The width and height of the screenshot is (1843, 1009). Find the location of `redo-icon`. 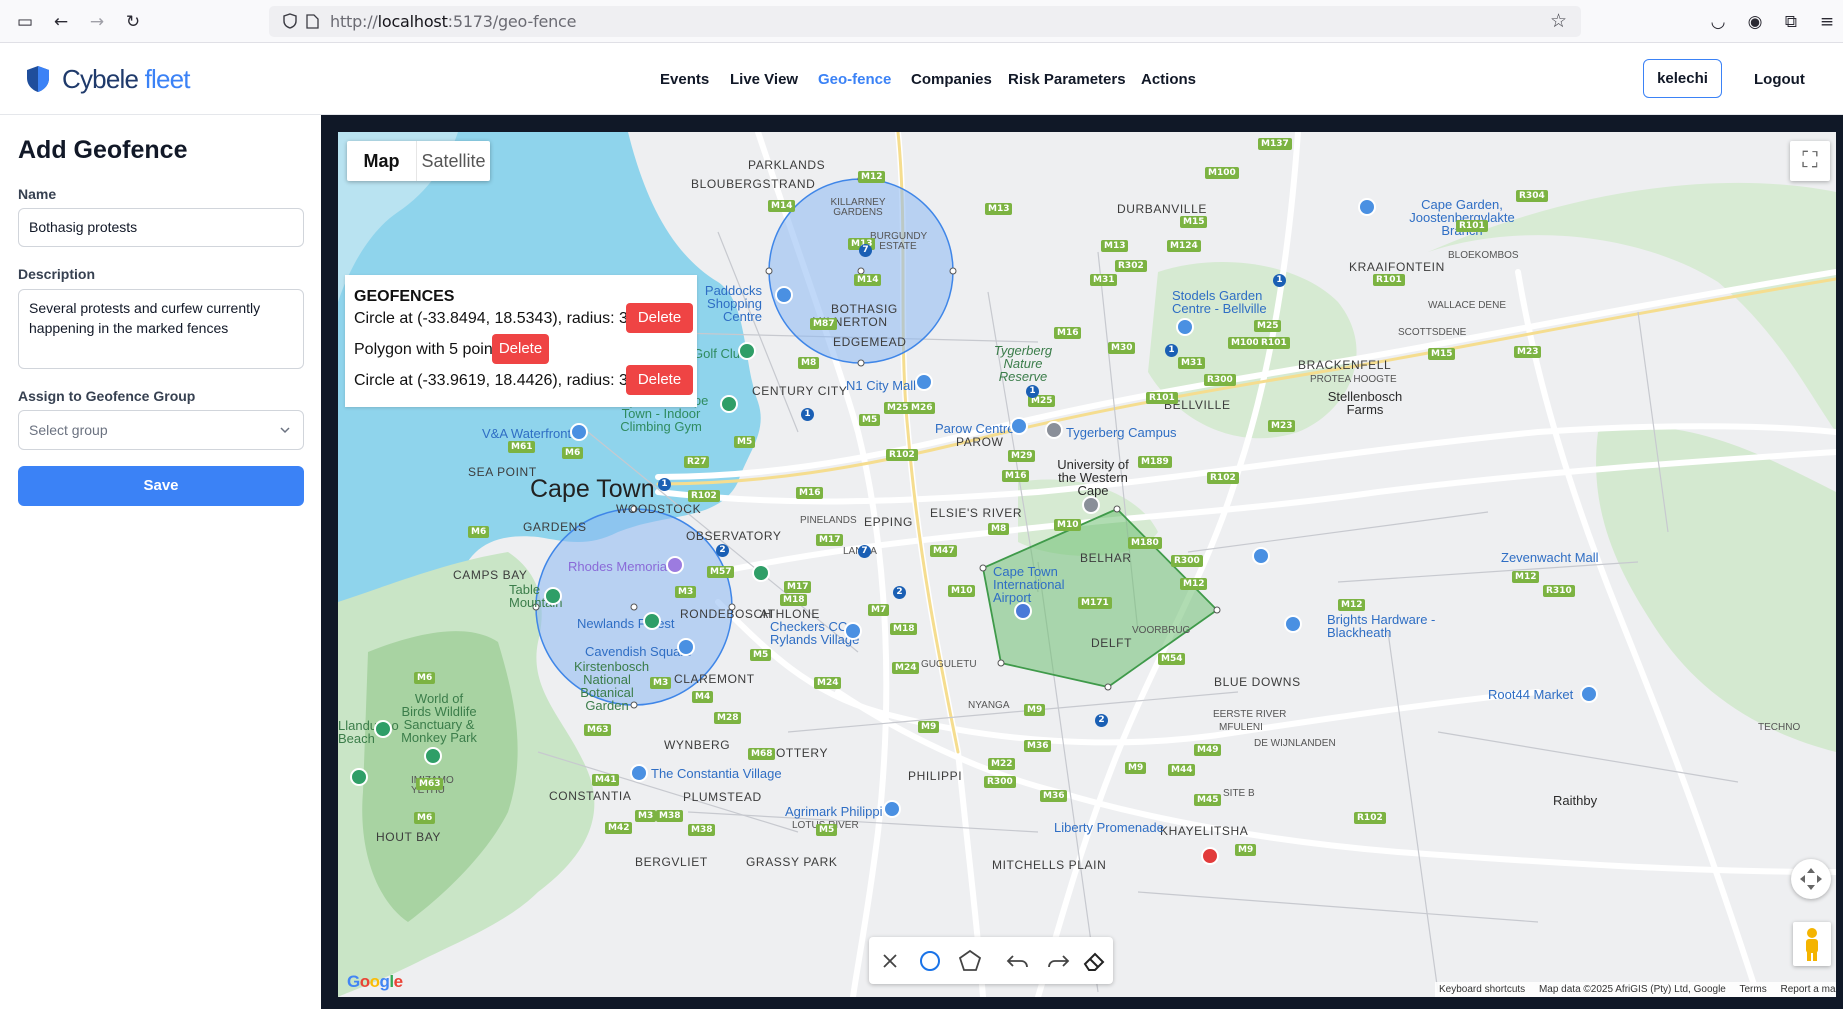

redo-icon is located at coordinates (1058, 961).